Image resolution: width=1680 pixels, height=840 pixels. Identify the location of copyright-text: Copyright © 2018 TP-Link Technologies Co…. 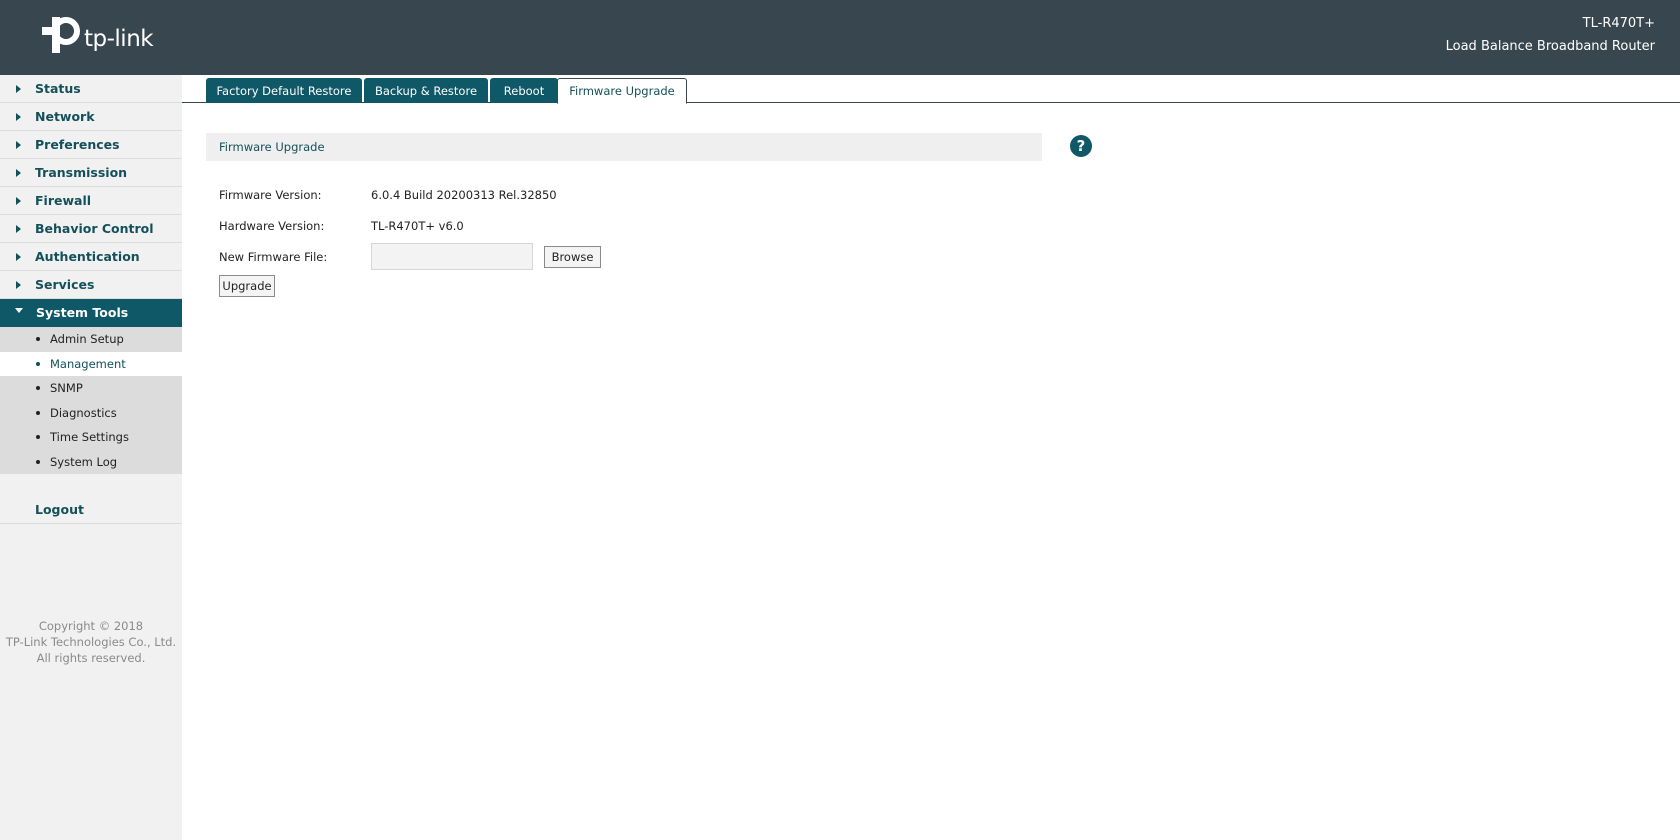
(91, 642).